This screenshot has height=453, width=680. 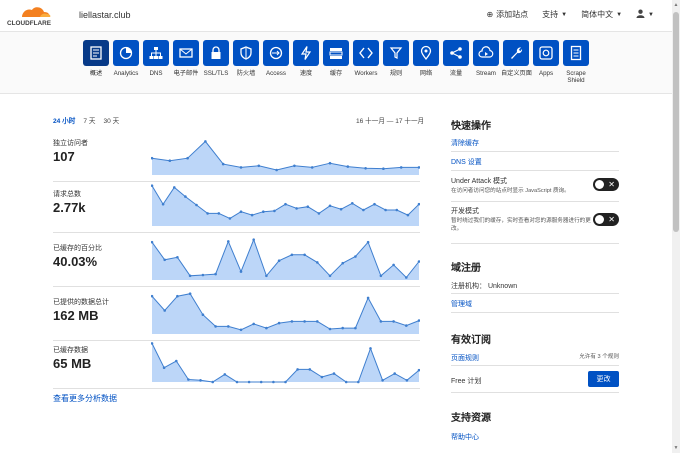 I want to click on view-more-analytics-link: 查看更多分析数据, so click(x=85, y=398).